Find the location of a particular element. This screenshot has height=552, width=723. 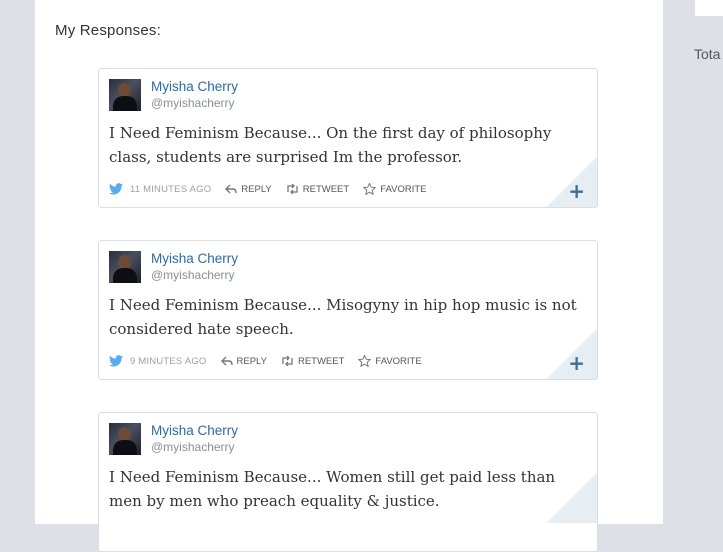

tweet-meta: 9 MINUTES AGO REPLY RETWEET FAVORITE is located at coordinates (272, 361).